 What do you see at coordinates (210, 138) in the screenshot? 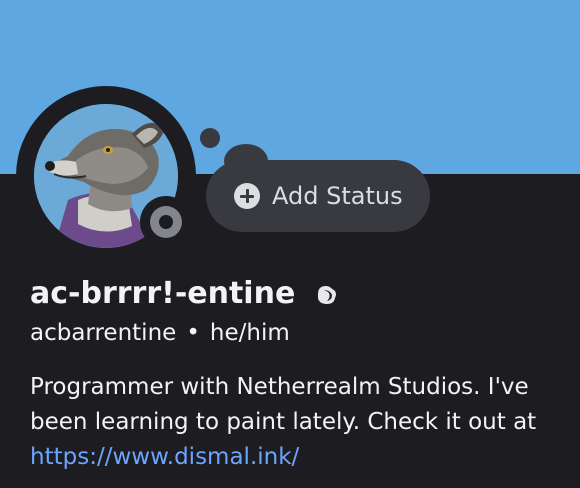
I see `thought-bubble-small` at bounding box center [210, 138].